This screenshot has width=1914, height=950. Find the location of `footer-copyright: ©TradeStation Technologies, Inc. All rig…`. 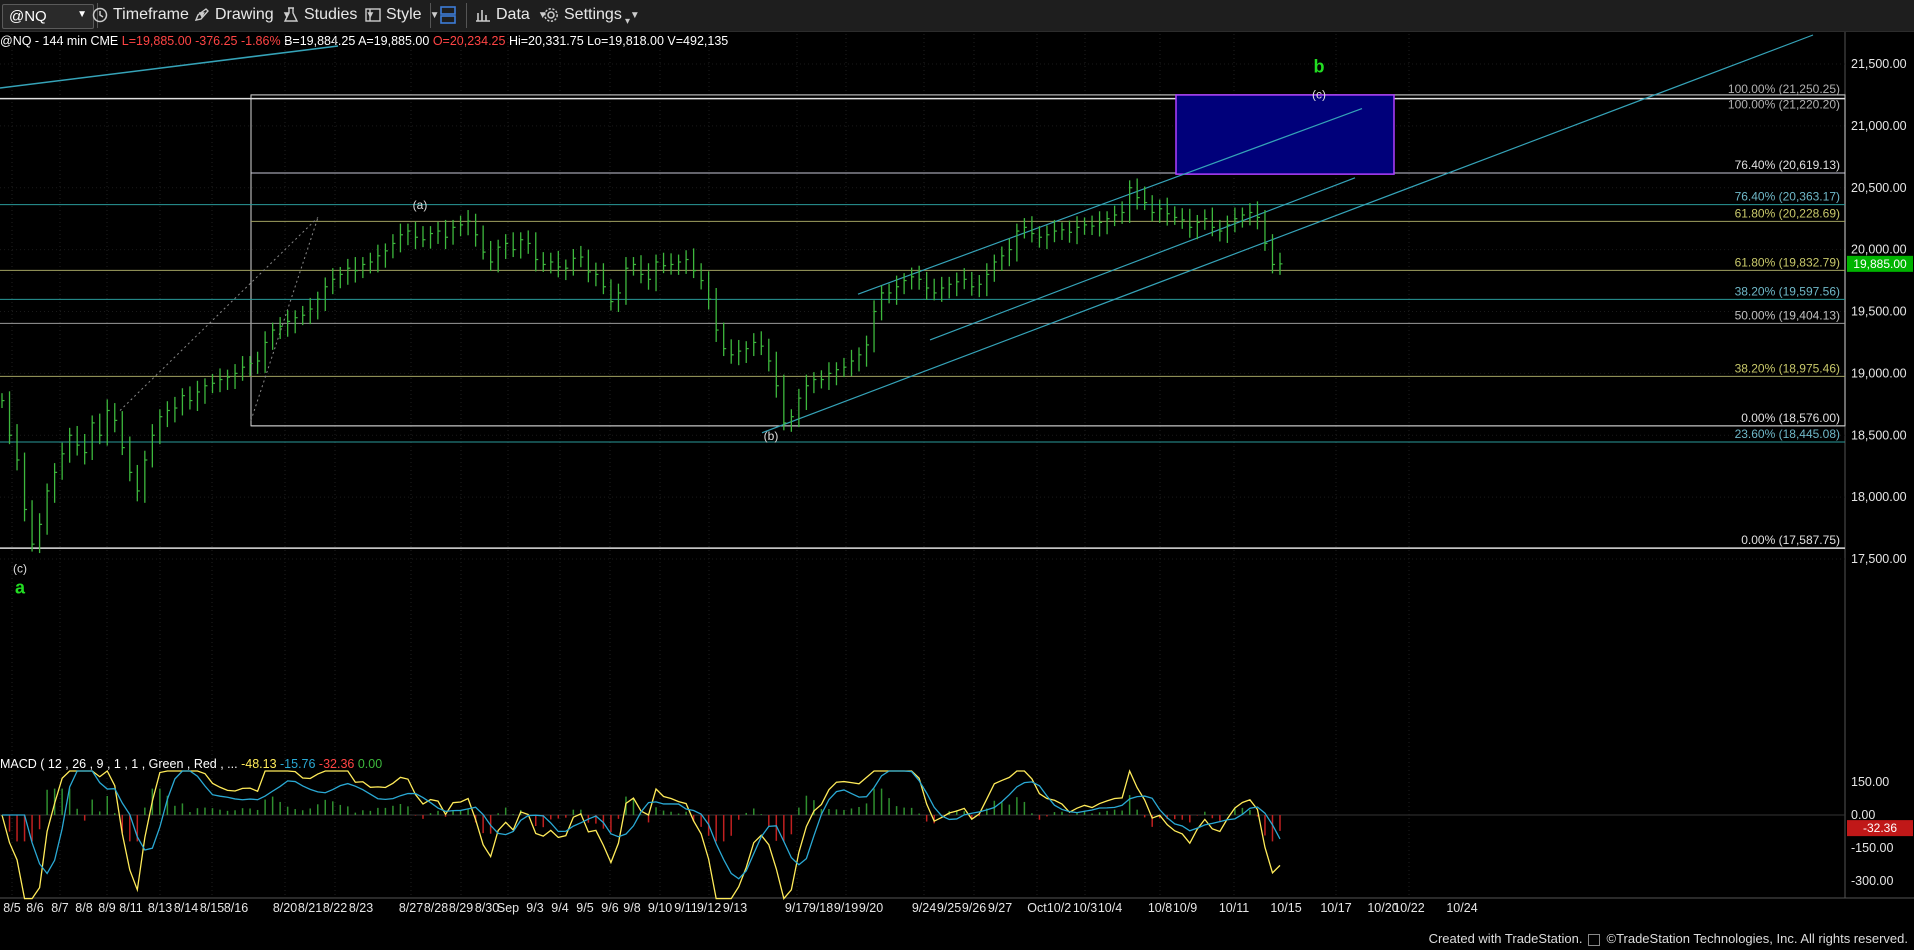

footer-copyright: ©TradeStation Technologies, Inc. All rig… is located at coordinates (1757, 938).